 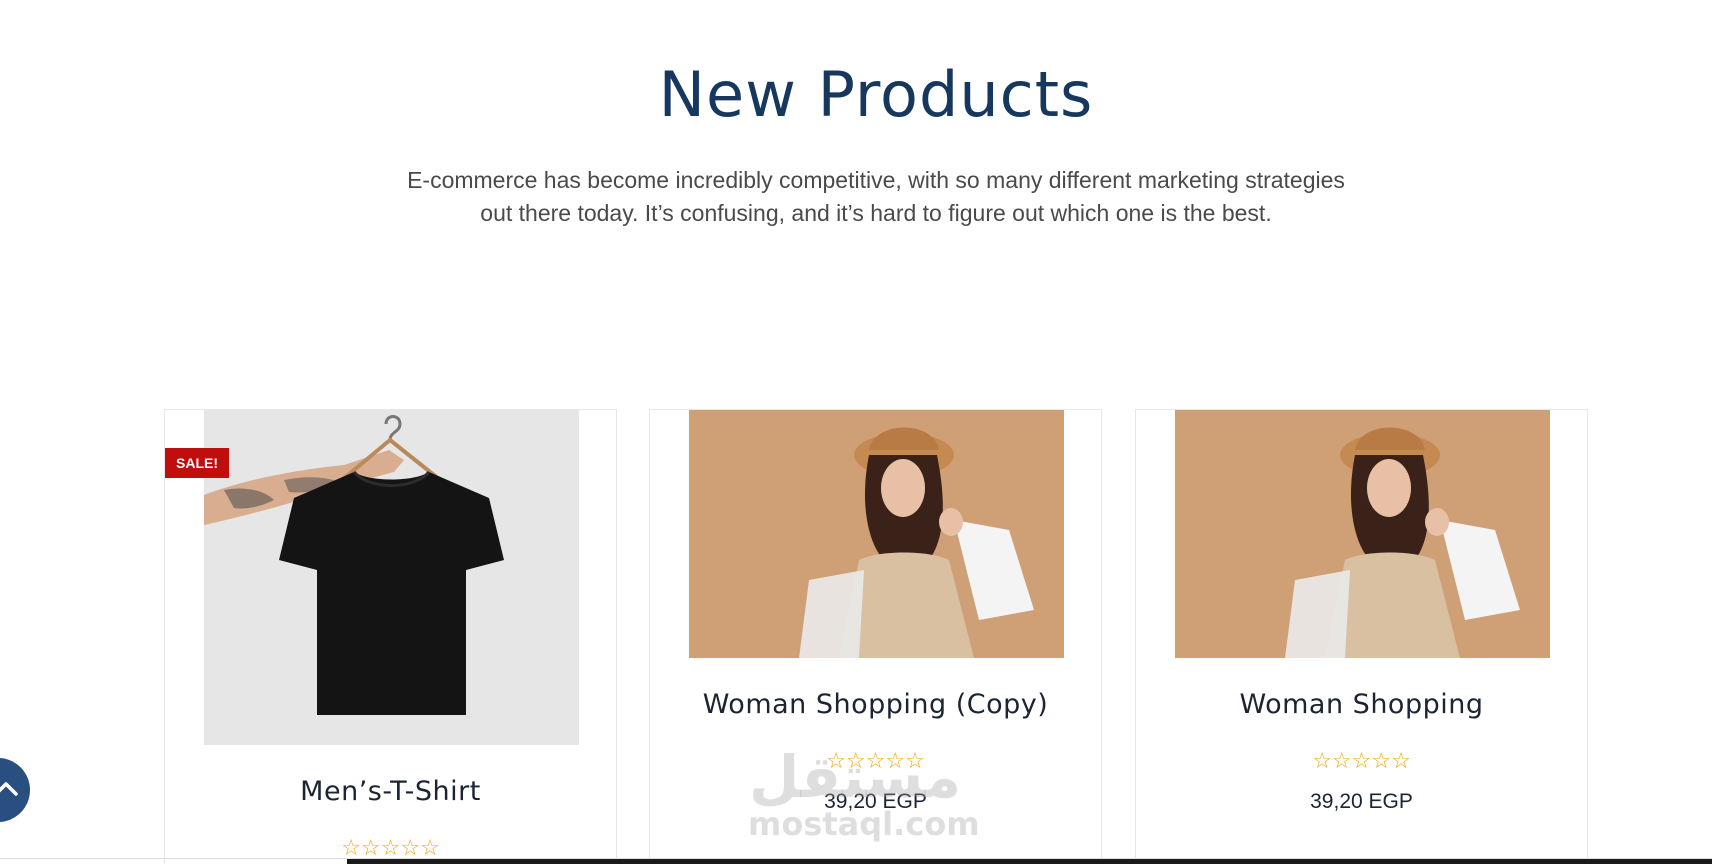 I want to click on product-title: Woman Shopping (Copy), so click(x=875, y=704).